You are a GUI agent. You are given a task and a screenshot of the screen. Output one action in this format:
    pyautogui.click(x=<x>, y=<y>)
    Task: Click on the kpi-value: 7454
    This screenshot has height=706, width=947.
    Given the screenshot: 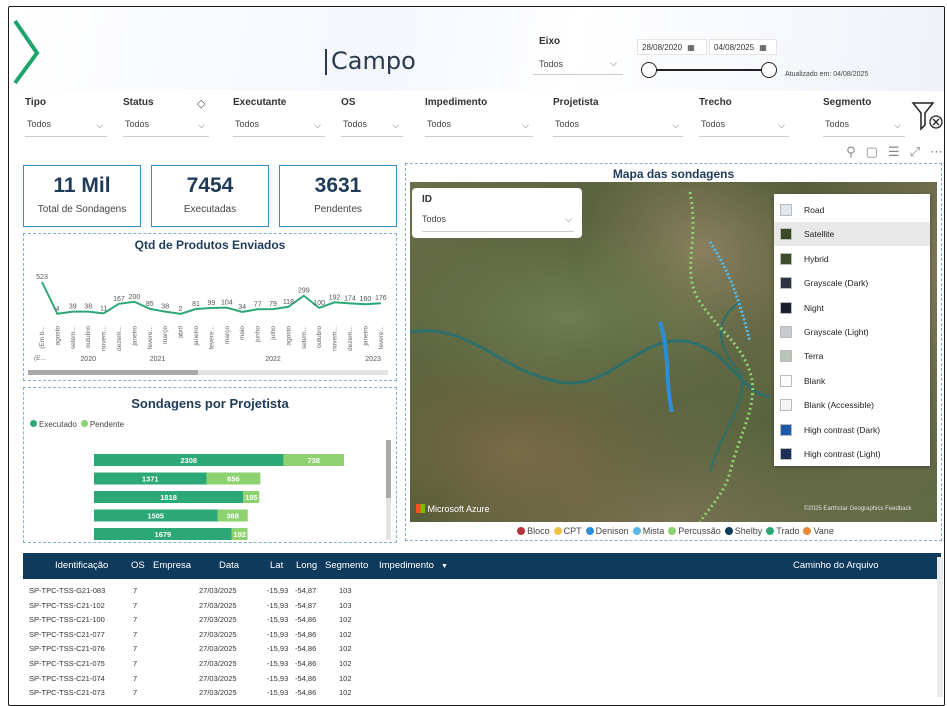 What is the action you would take?
    pyautogui.click(x=210, y=185)
    